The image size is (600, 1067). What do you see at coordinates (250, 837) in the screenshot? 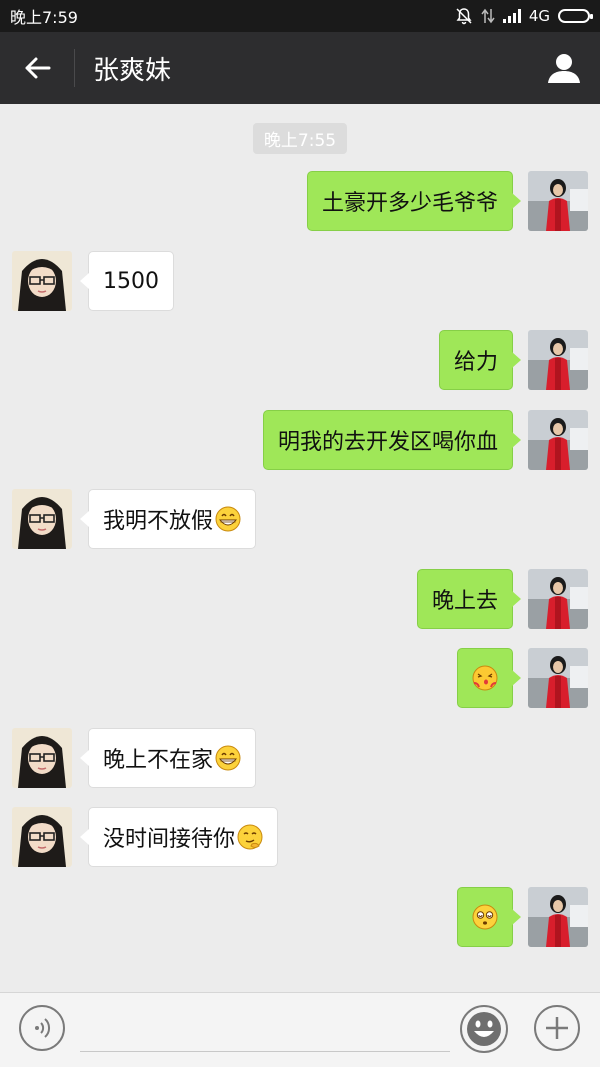
I see `smirk-emoji-icon` at bounding box center [250, 837].